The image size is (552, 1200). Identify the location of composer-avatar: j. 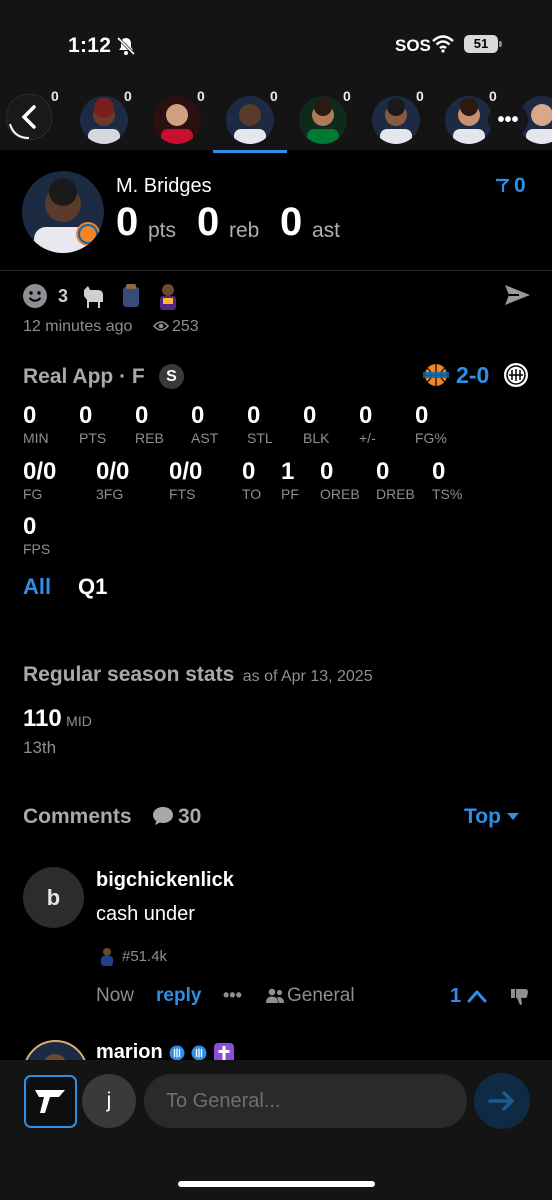
(109, 1101).